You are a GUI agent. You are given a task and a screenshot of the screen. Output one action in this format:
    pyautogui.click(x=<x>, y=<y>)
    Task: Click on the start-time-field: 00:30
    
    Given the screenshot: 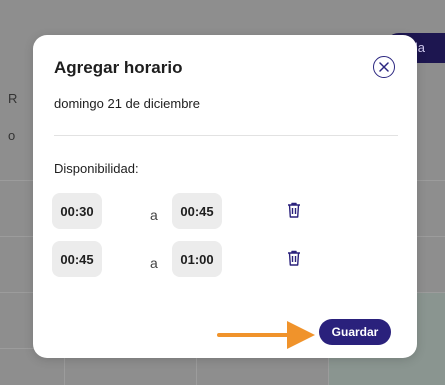 What is the action you would take?
    pyautogui.click(x=77, y=211)
    